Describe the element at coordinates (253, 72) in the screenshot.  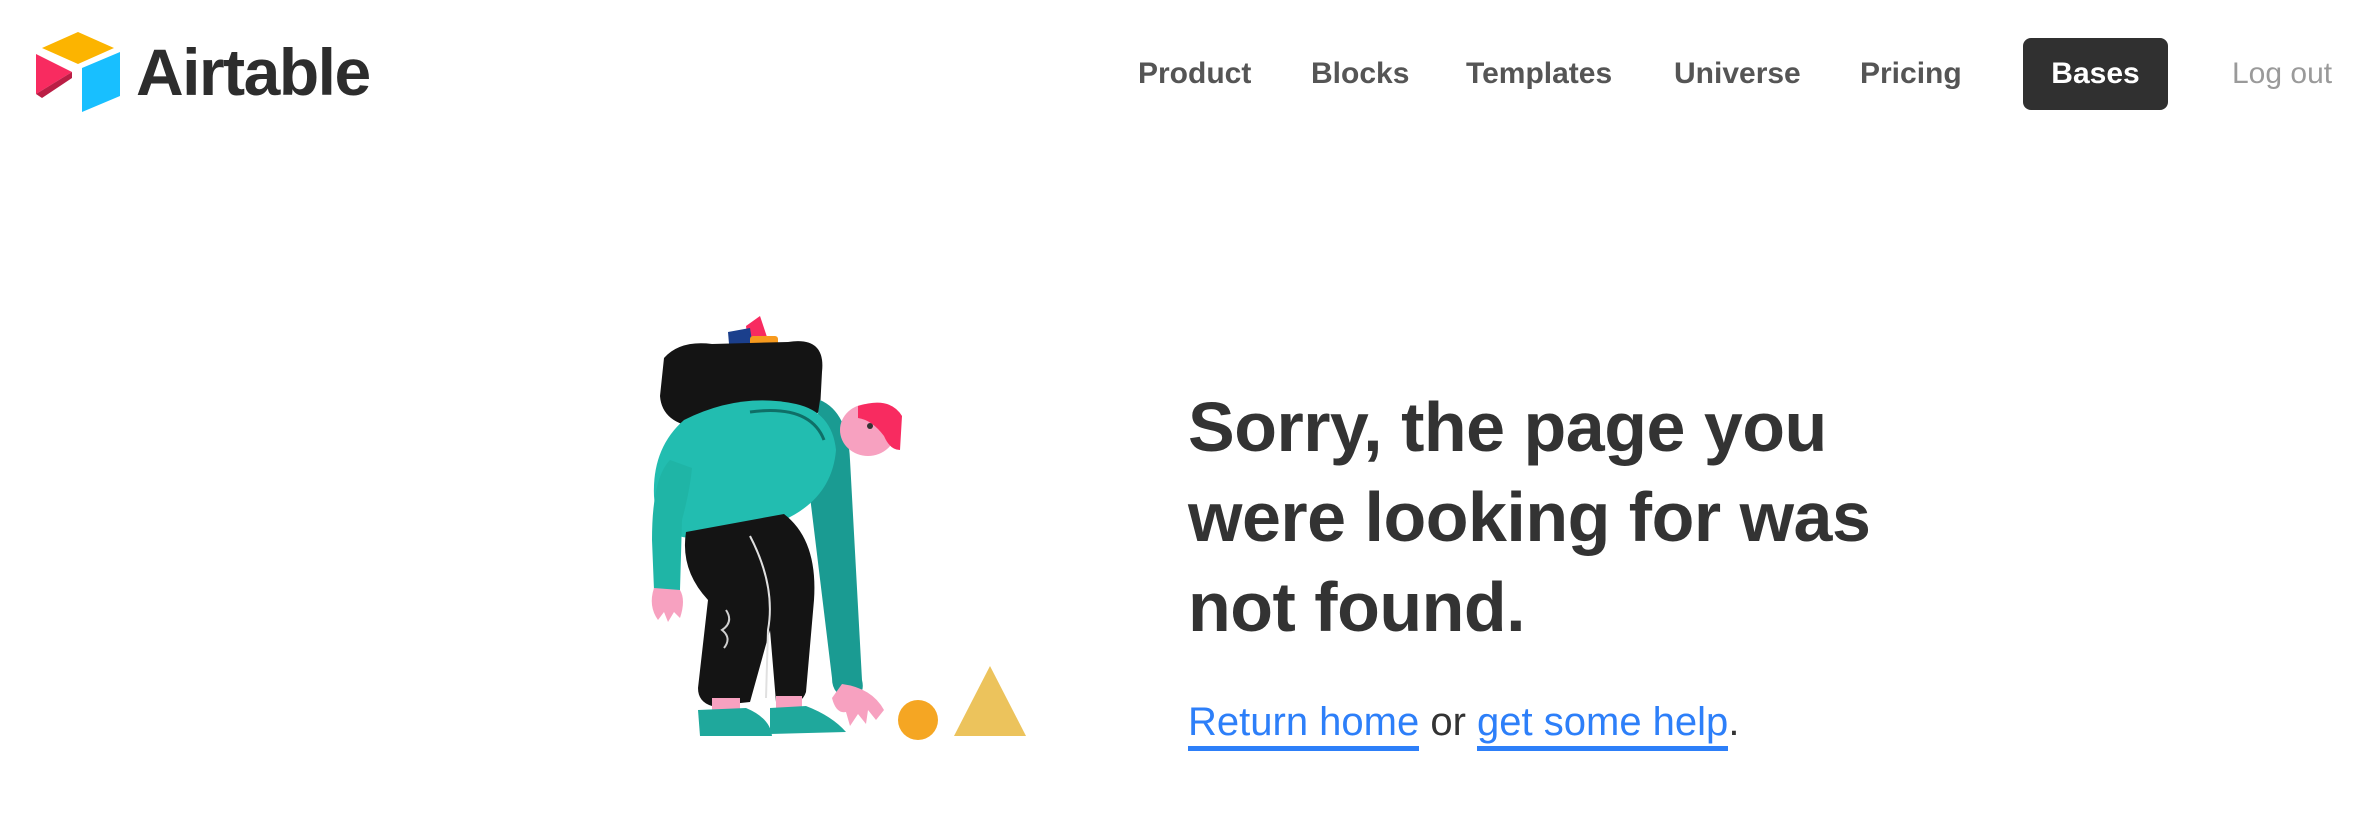
I see `brand-name: Airtable` at that location.